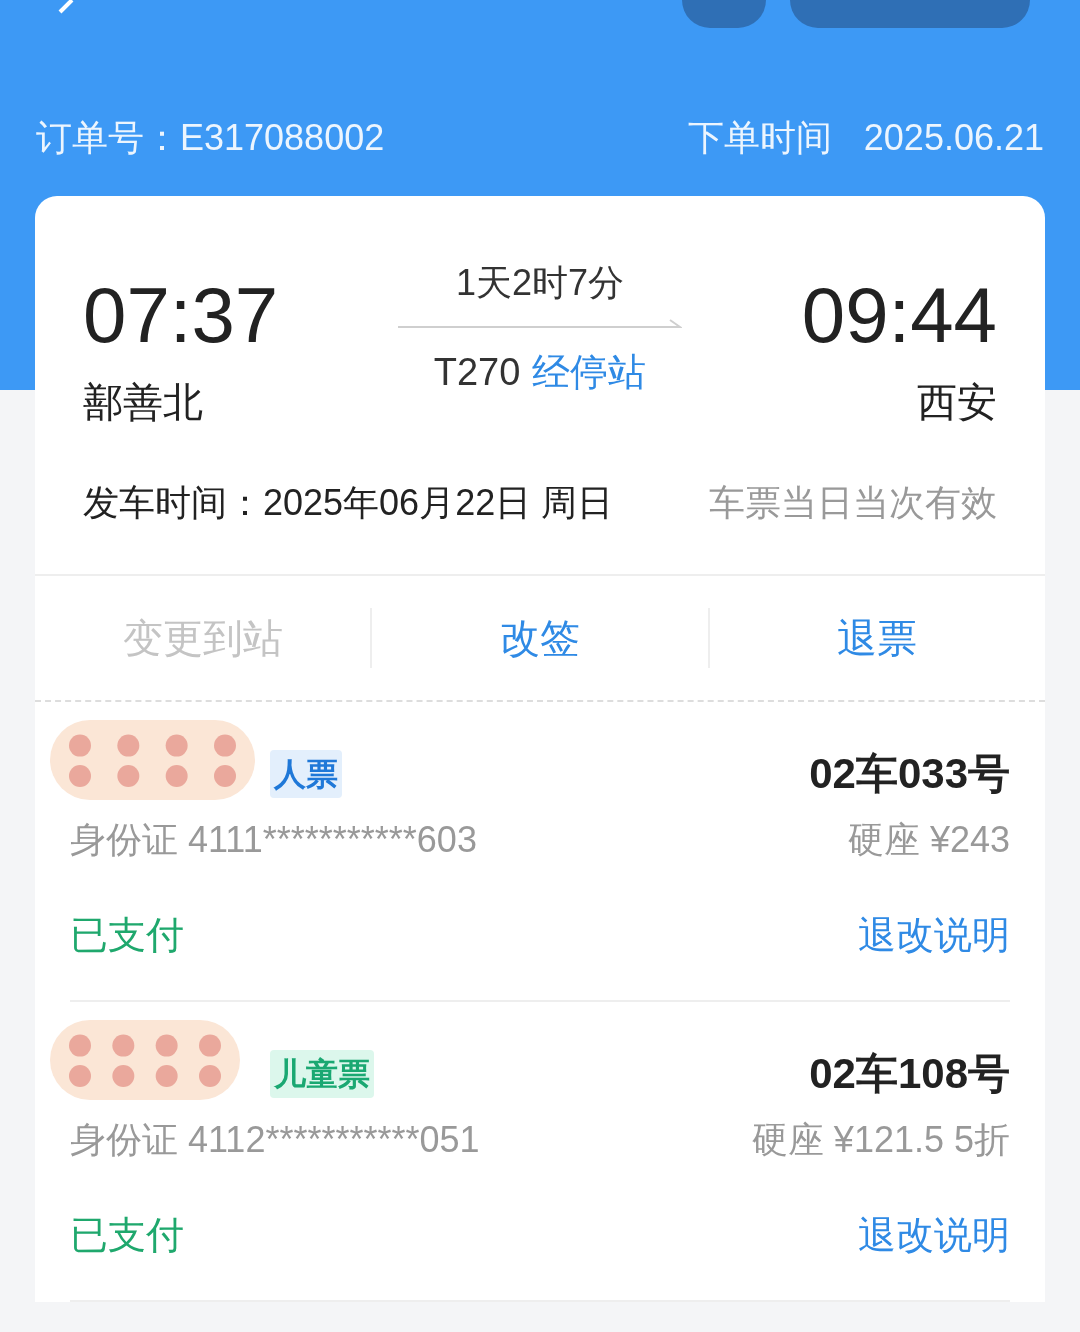 The height and width of the screenshot is (1332, 1080). I want to click on seat-number: 02车108号, so click(909, 1074).